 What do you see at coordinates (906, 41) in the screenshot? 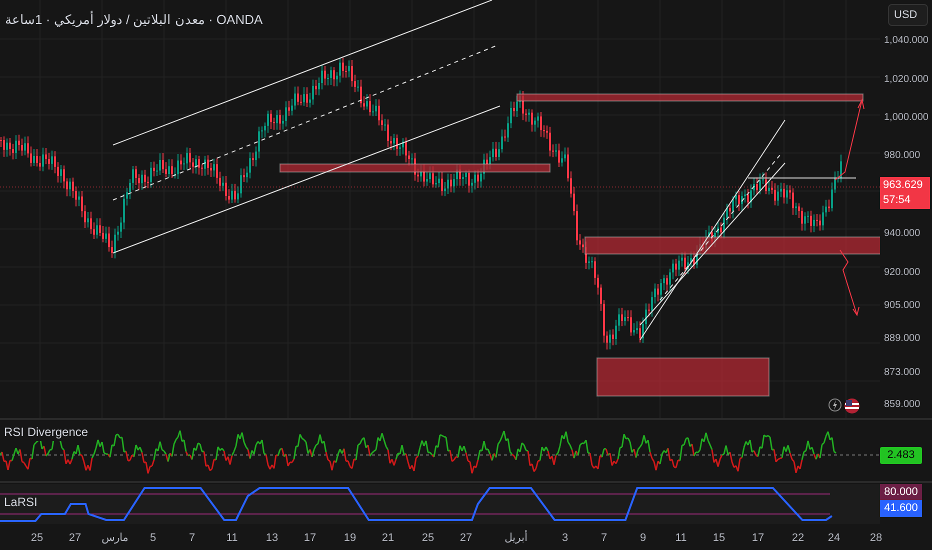
I see `price-label: 1,040.000` at bounding box center [906, 41].